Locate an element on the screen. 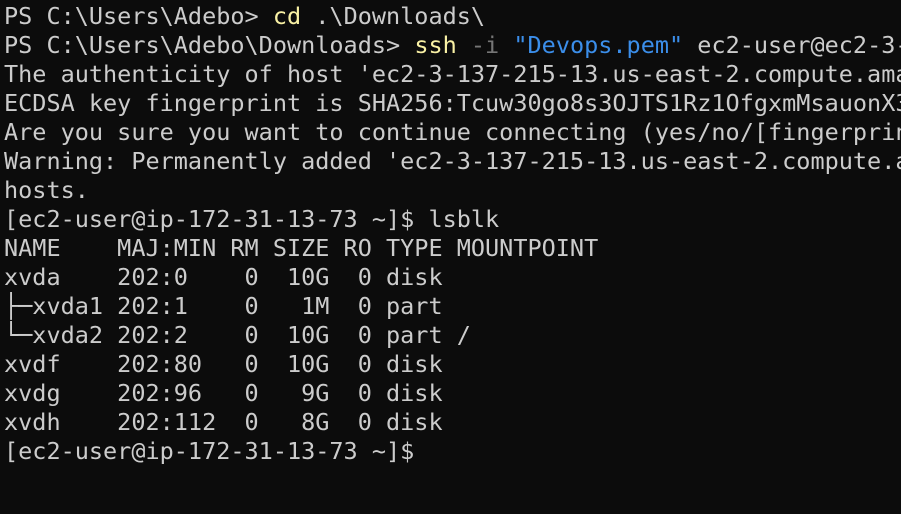  lsblk-row: xvdh 202:112 0 8G 0 disk is located at coordinates (223, 422).